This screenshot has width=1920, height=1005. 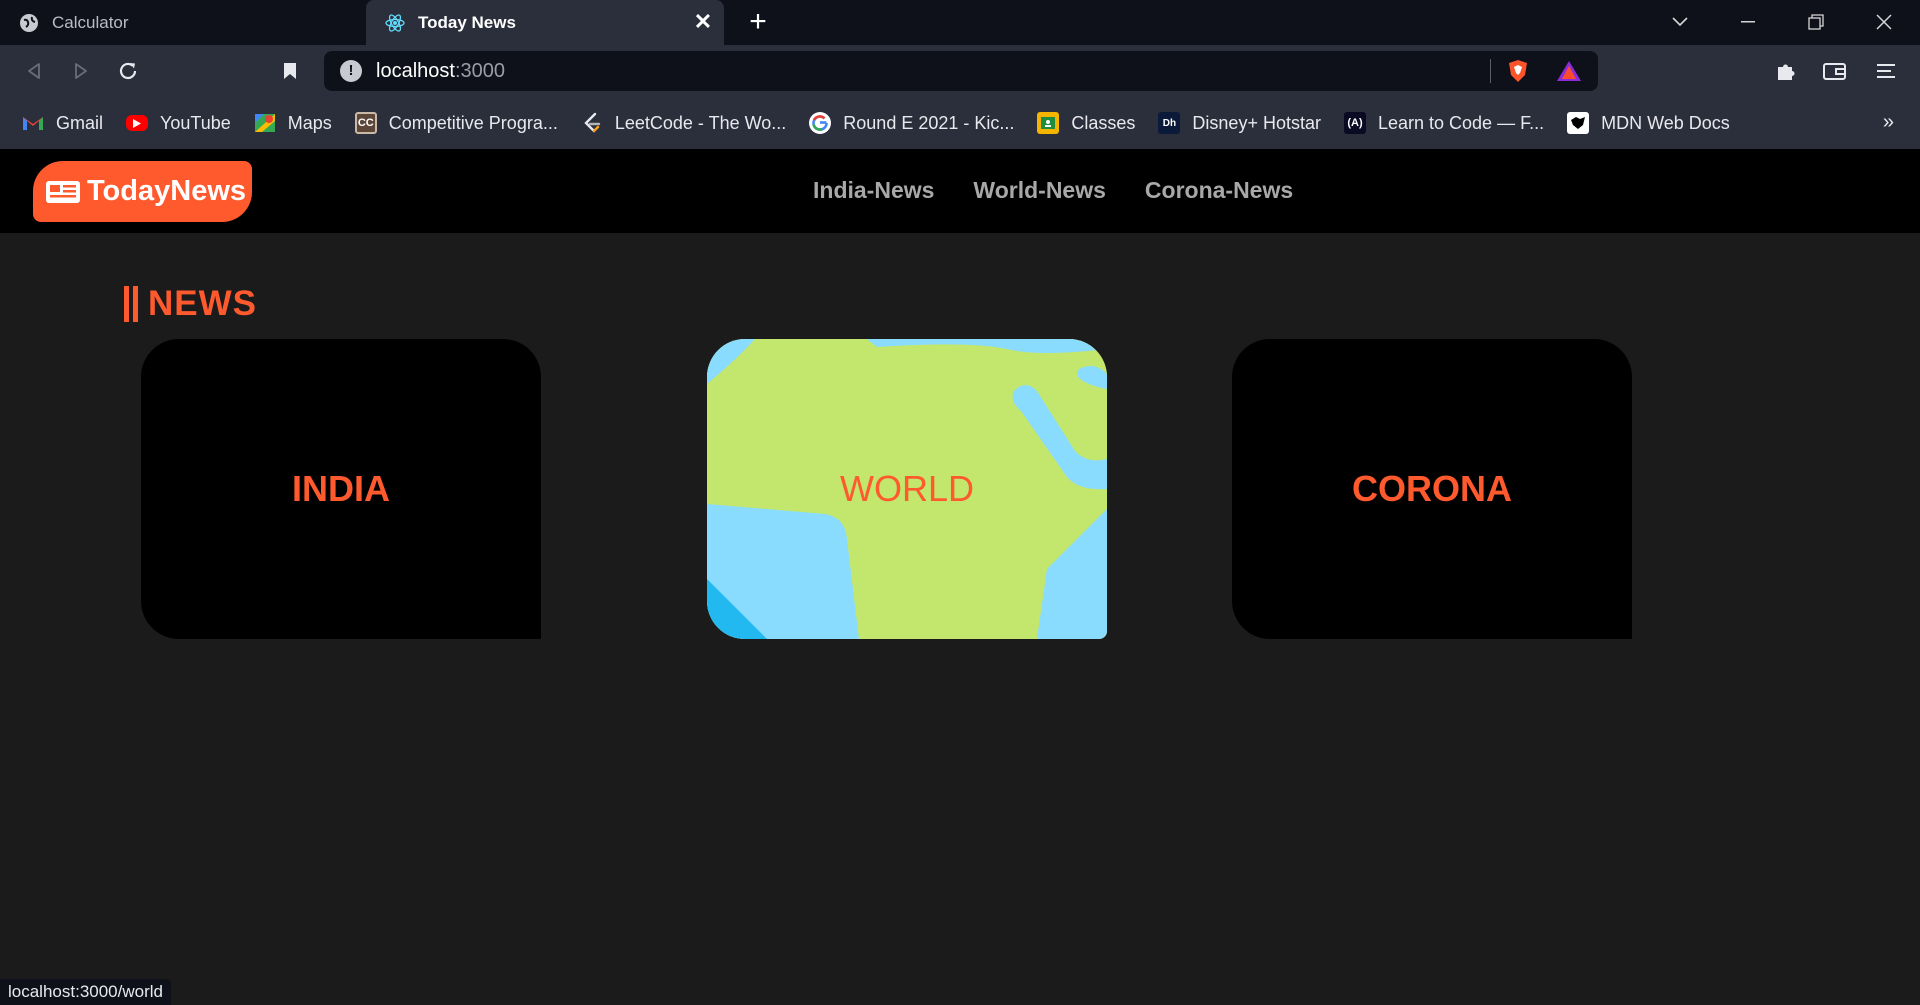 I want to click on codechef-icon: CC, so click(x=365, y=123).